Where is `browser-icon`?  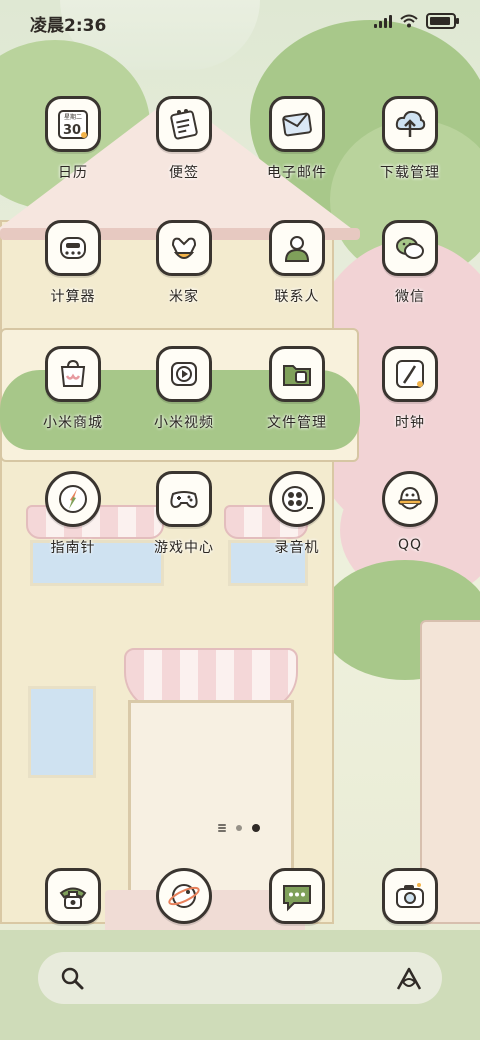 browser-icon is located at coordinates (184, 896).